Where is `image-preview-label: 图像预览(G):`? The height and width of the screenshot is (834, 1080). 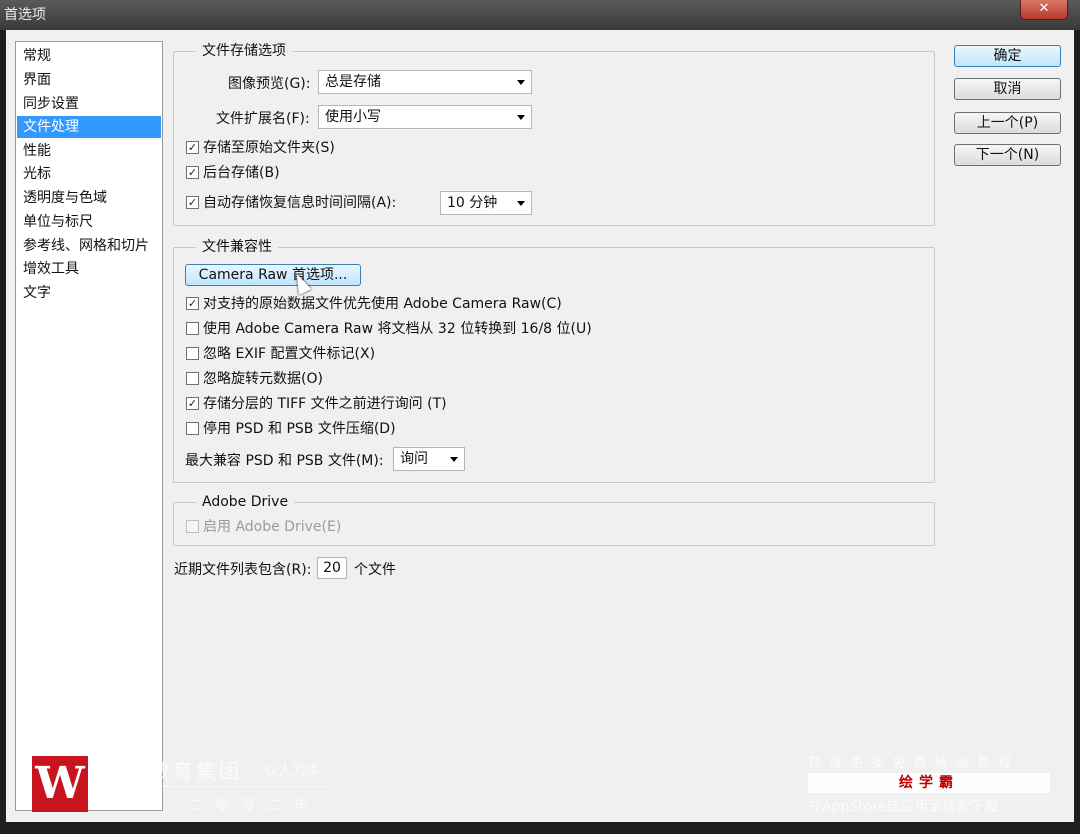 image-preview-label: 图像预览(G): is located at coordinates (269, 84).